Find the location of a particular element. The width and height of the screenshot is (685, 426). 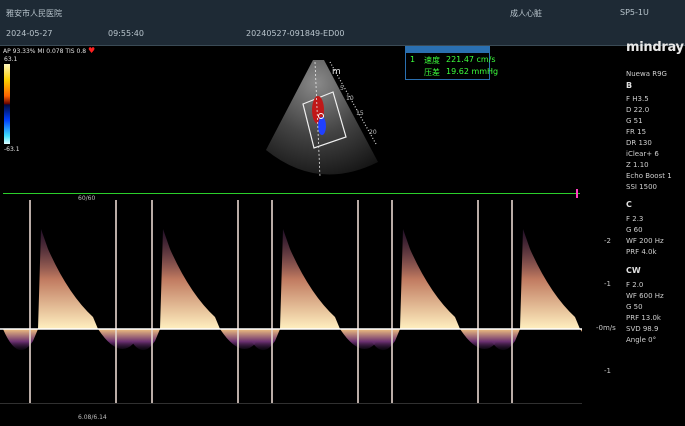

cw-param: PRF 13.0k is located at coordinates (643, 318).